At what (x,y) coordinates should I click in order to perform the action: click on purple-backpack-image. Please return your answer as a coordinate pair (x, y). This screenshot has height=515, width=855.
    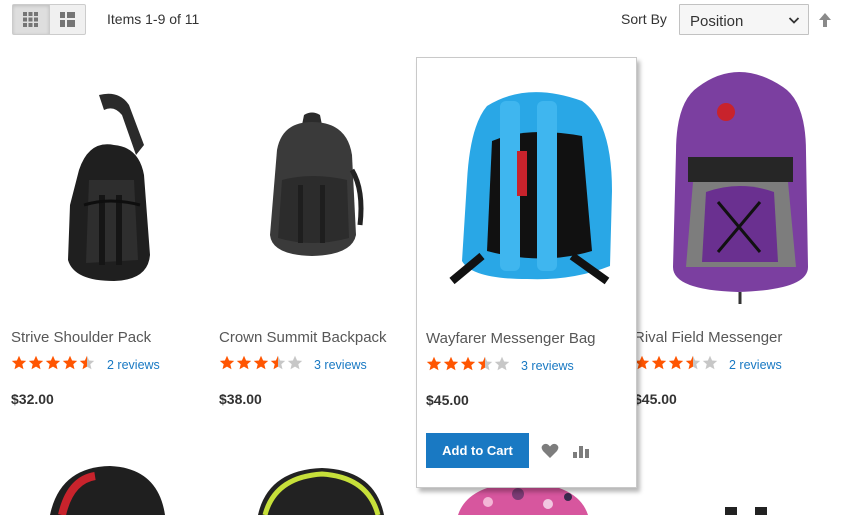
    Looking at the image, I should click on (740, 188).